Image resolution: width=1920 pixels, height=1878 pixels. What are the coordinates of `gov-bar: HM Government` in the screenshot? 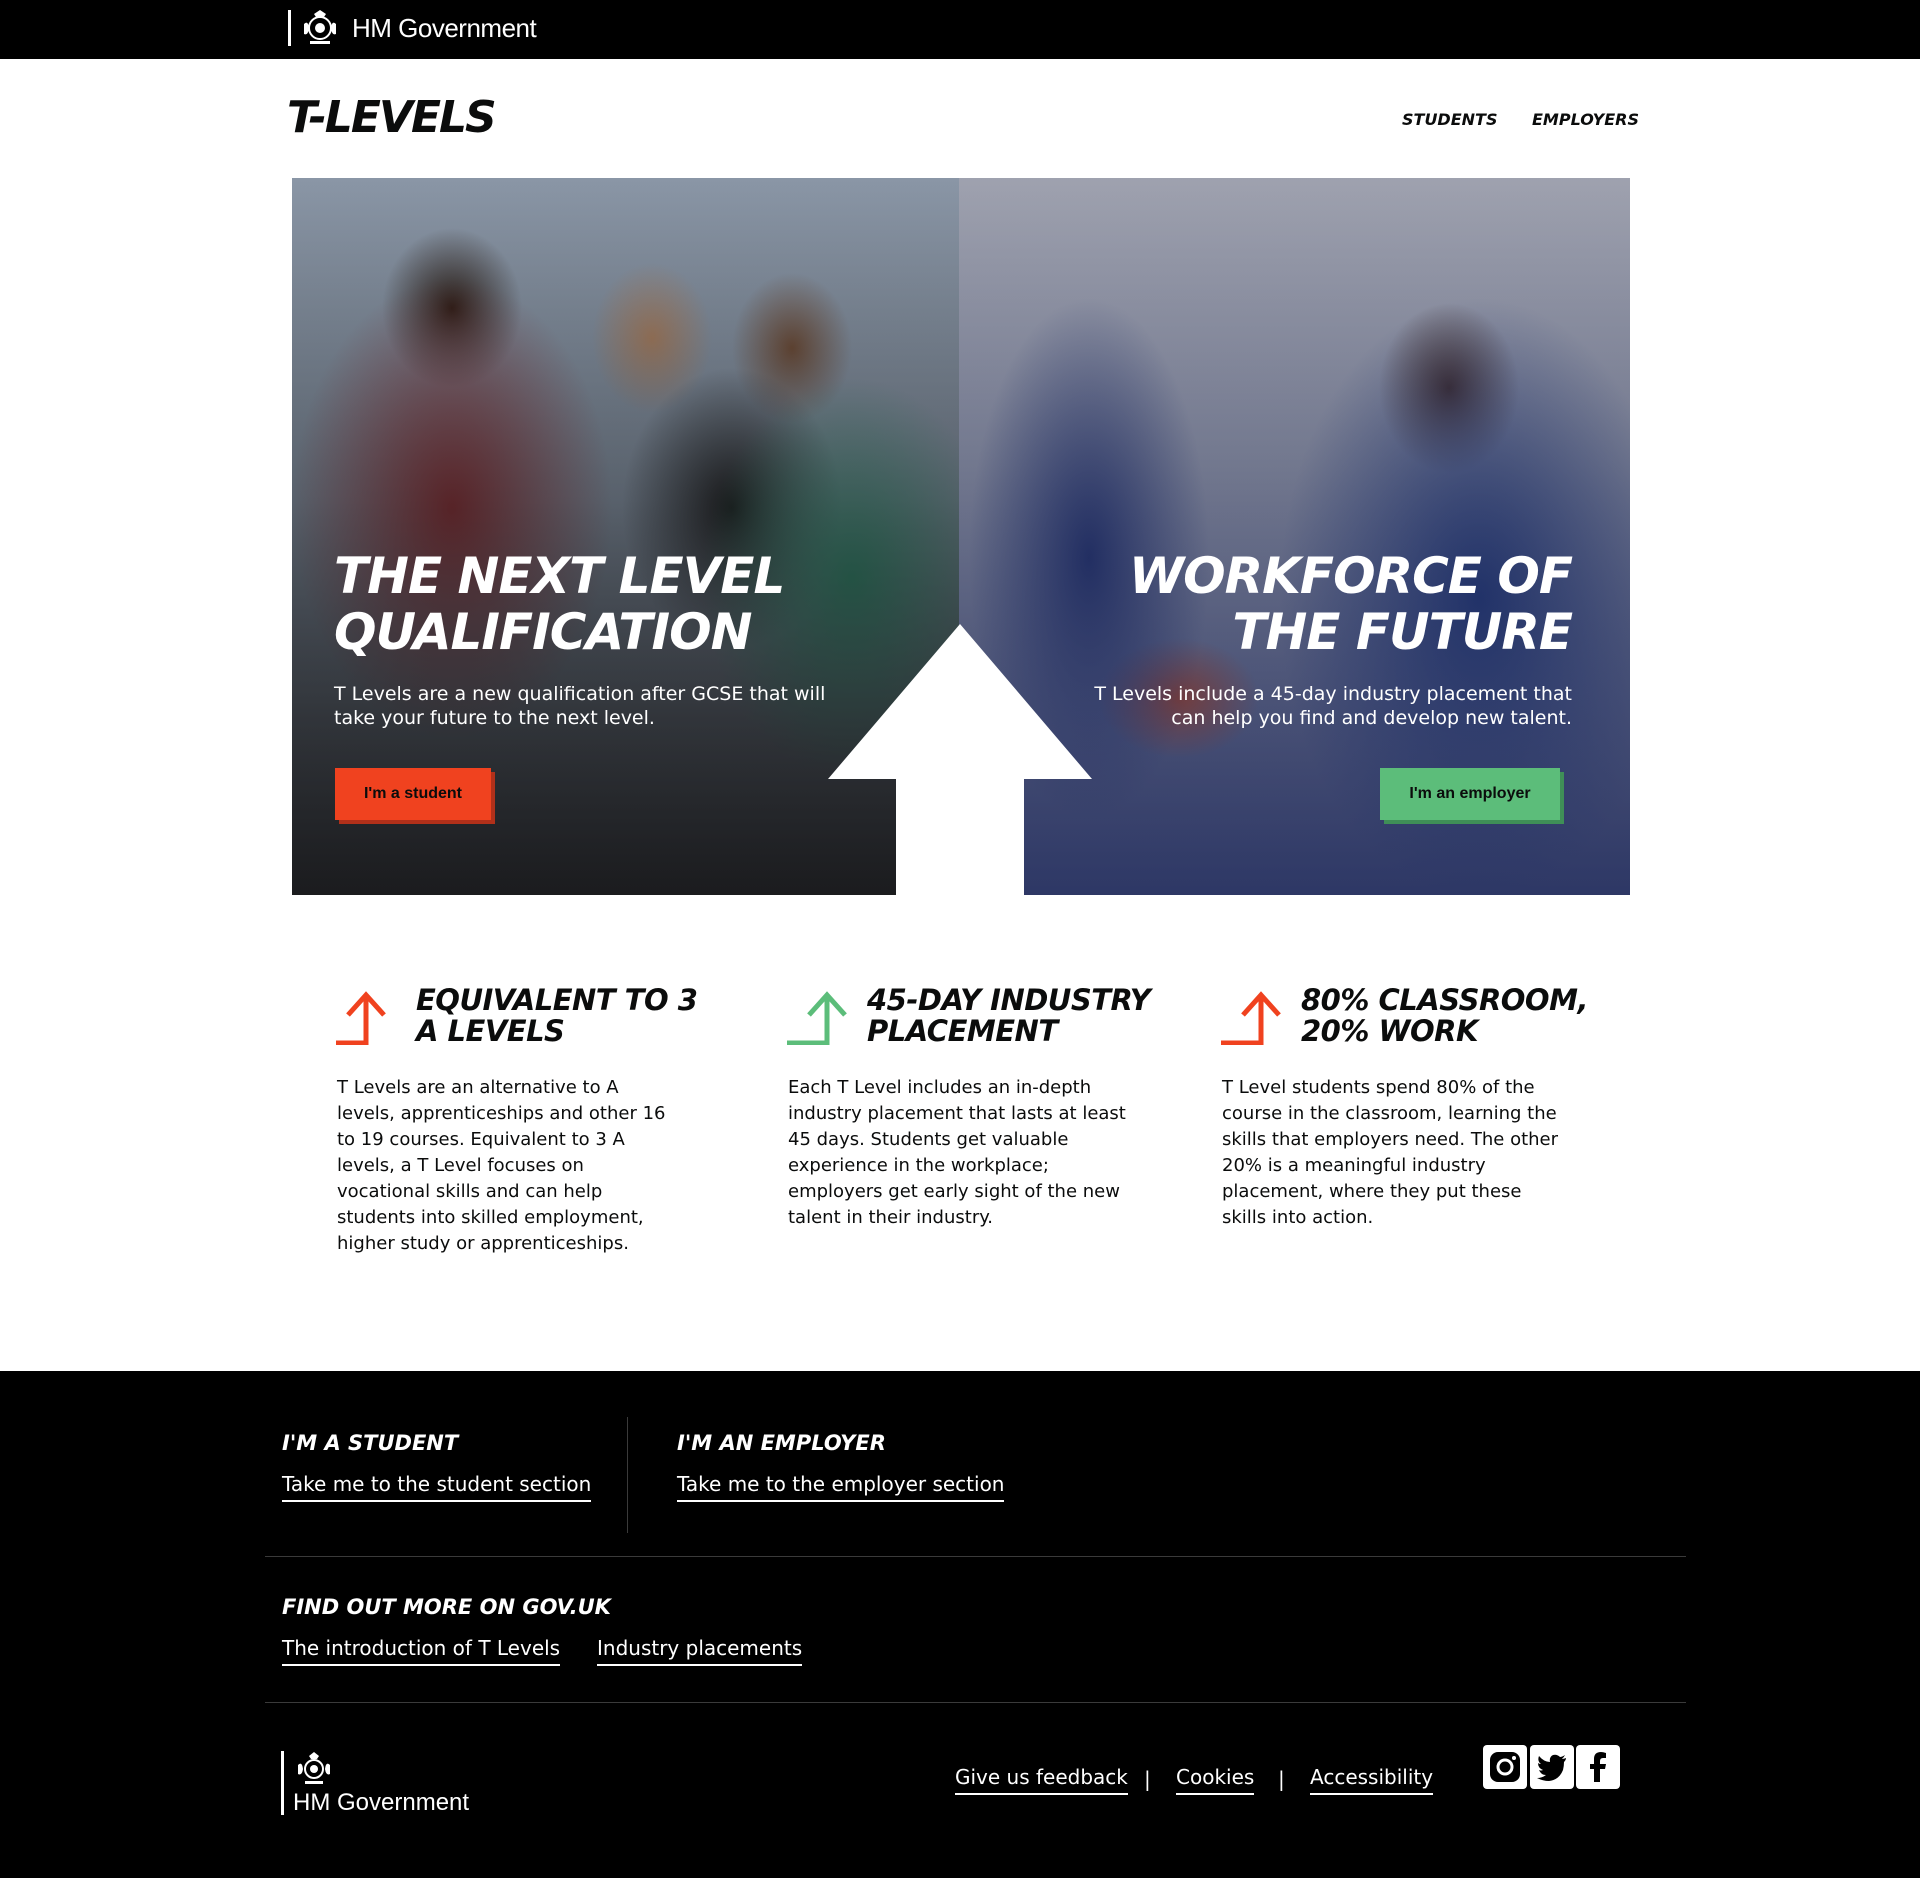 It's located at (960, 29).